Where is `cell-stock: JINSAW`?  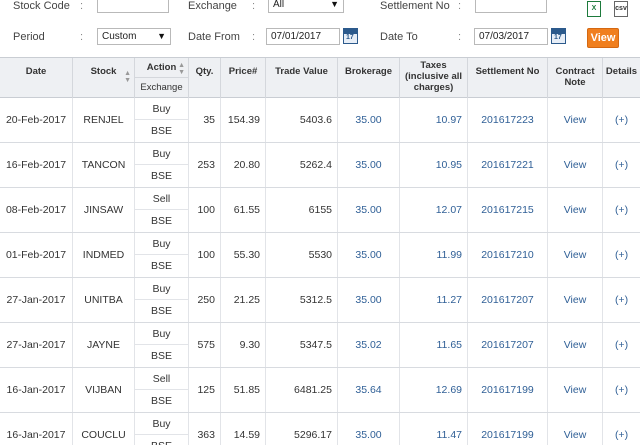 cell-stock: JINSAW is located at coordinates (104, 210).